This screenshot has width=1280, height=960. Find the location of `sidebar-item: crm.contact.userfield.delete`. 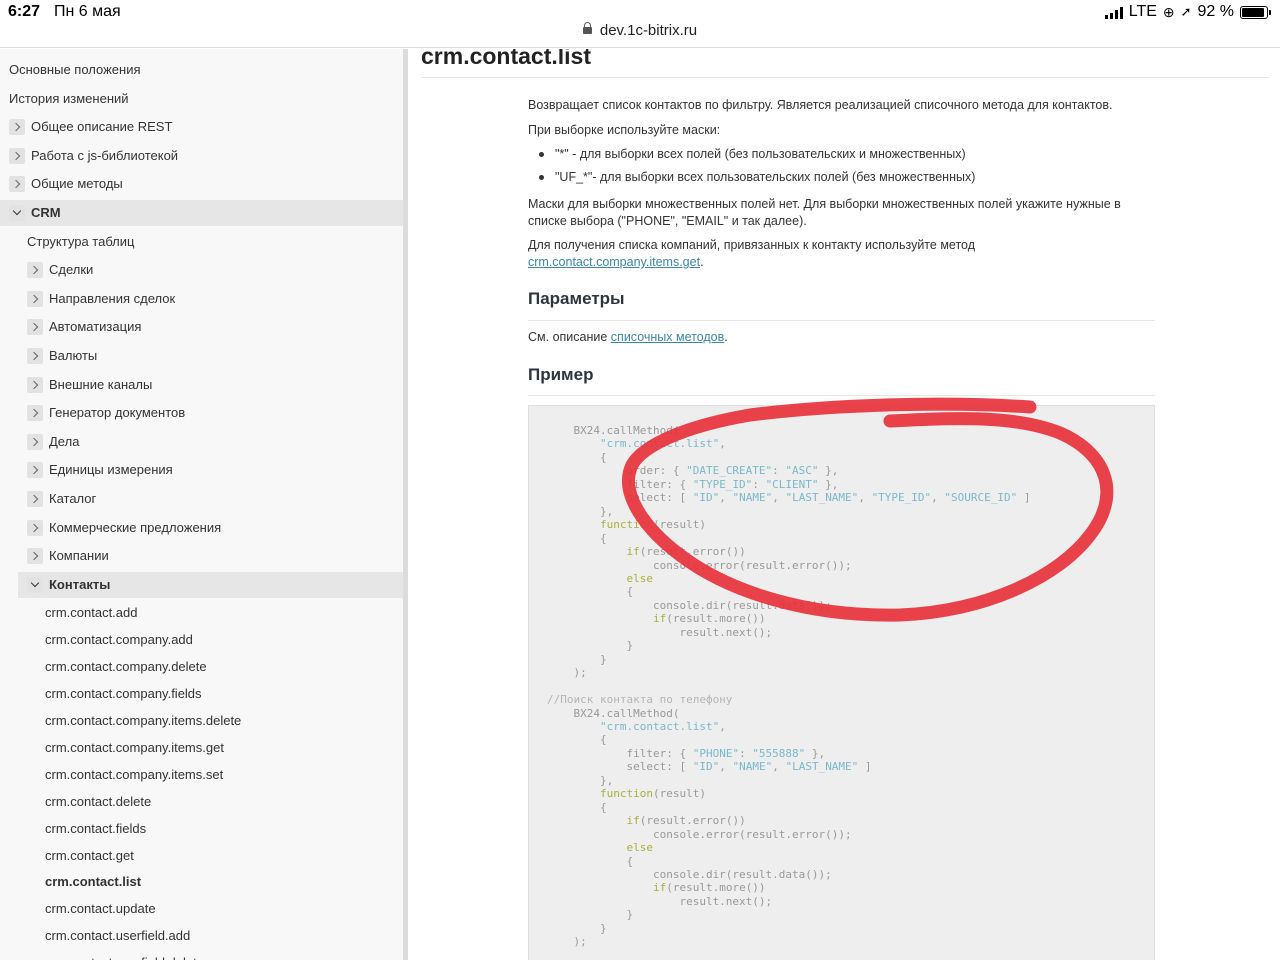

sidebar-item: crm.contact.userfield.delete is located at coordinates (201, 955).